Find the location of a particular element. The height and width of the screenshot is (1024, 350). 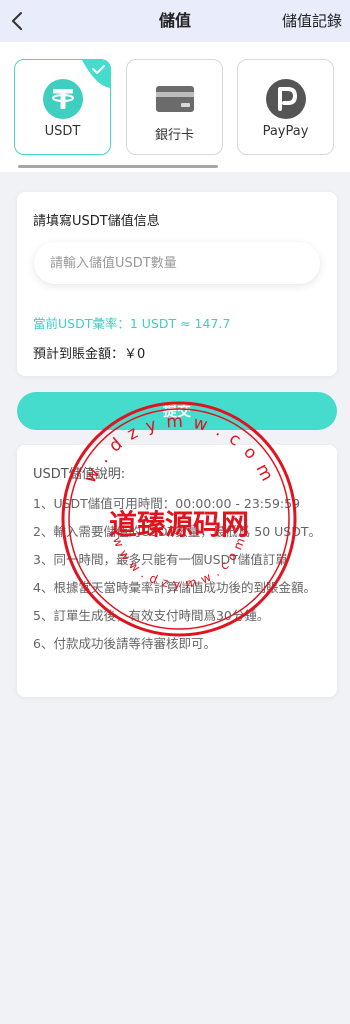

instruction-item: 5、訂單生成後，有效支付時間爲30分鍾。 is located at coordinates (151, 615).